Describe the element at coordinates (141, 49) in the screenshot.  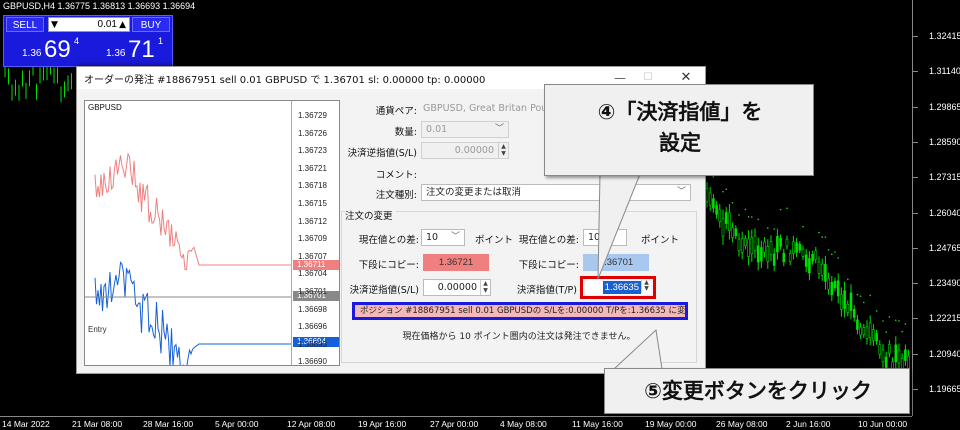
I see `buy-quote-pips: 71` at that location.